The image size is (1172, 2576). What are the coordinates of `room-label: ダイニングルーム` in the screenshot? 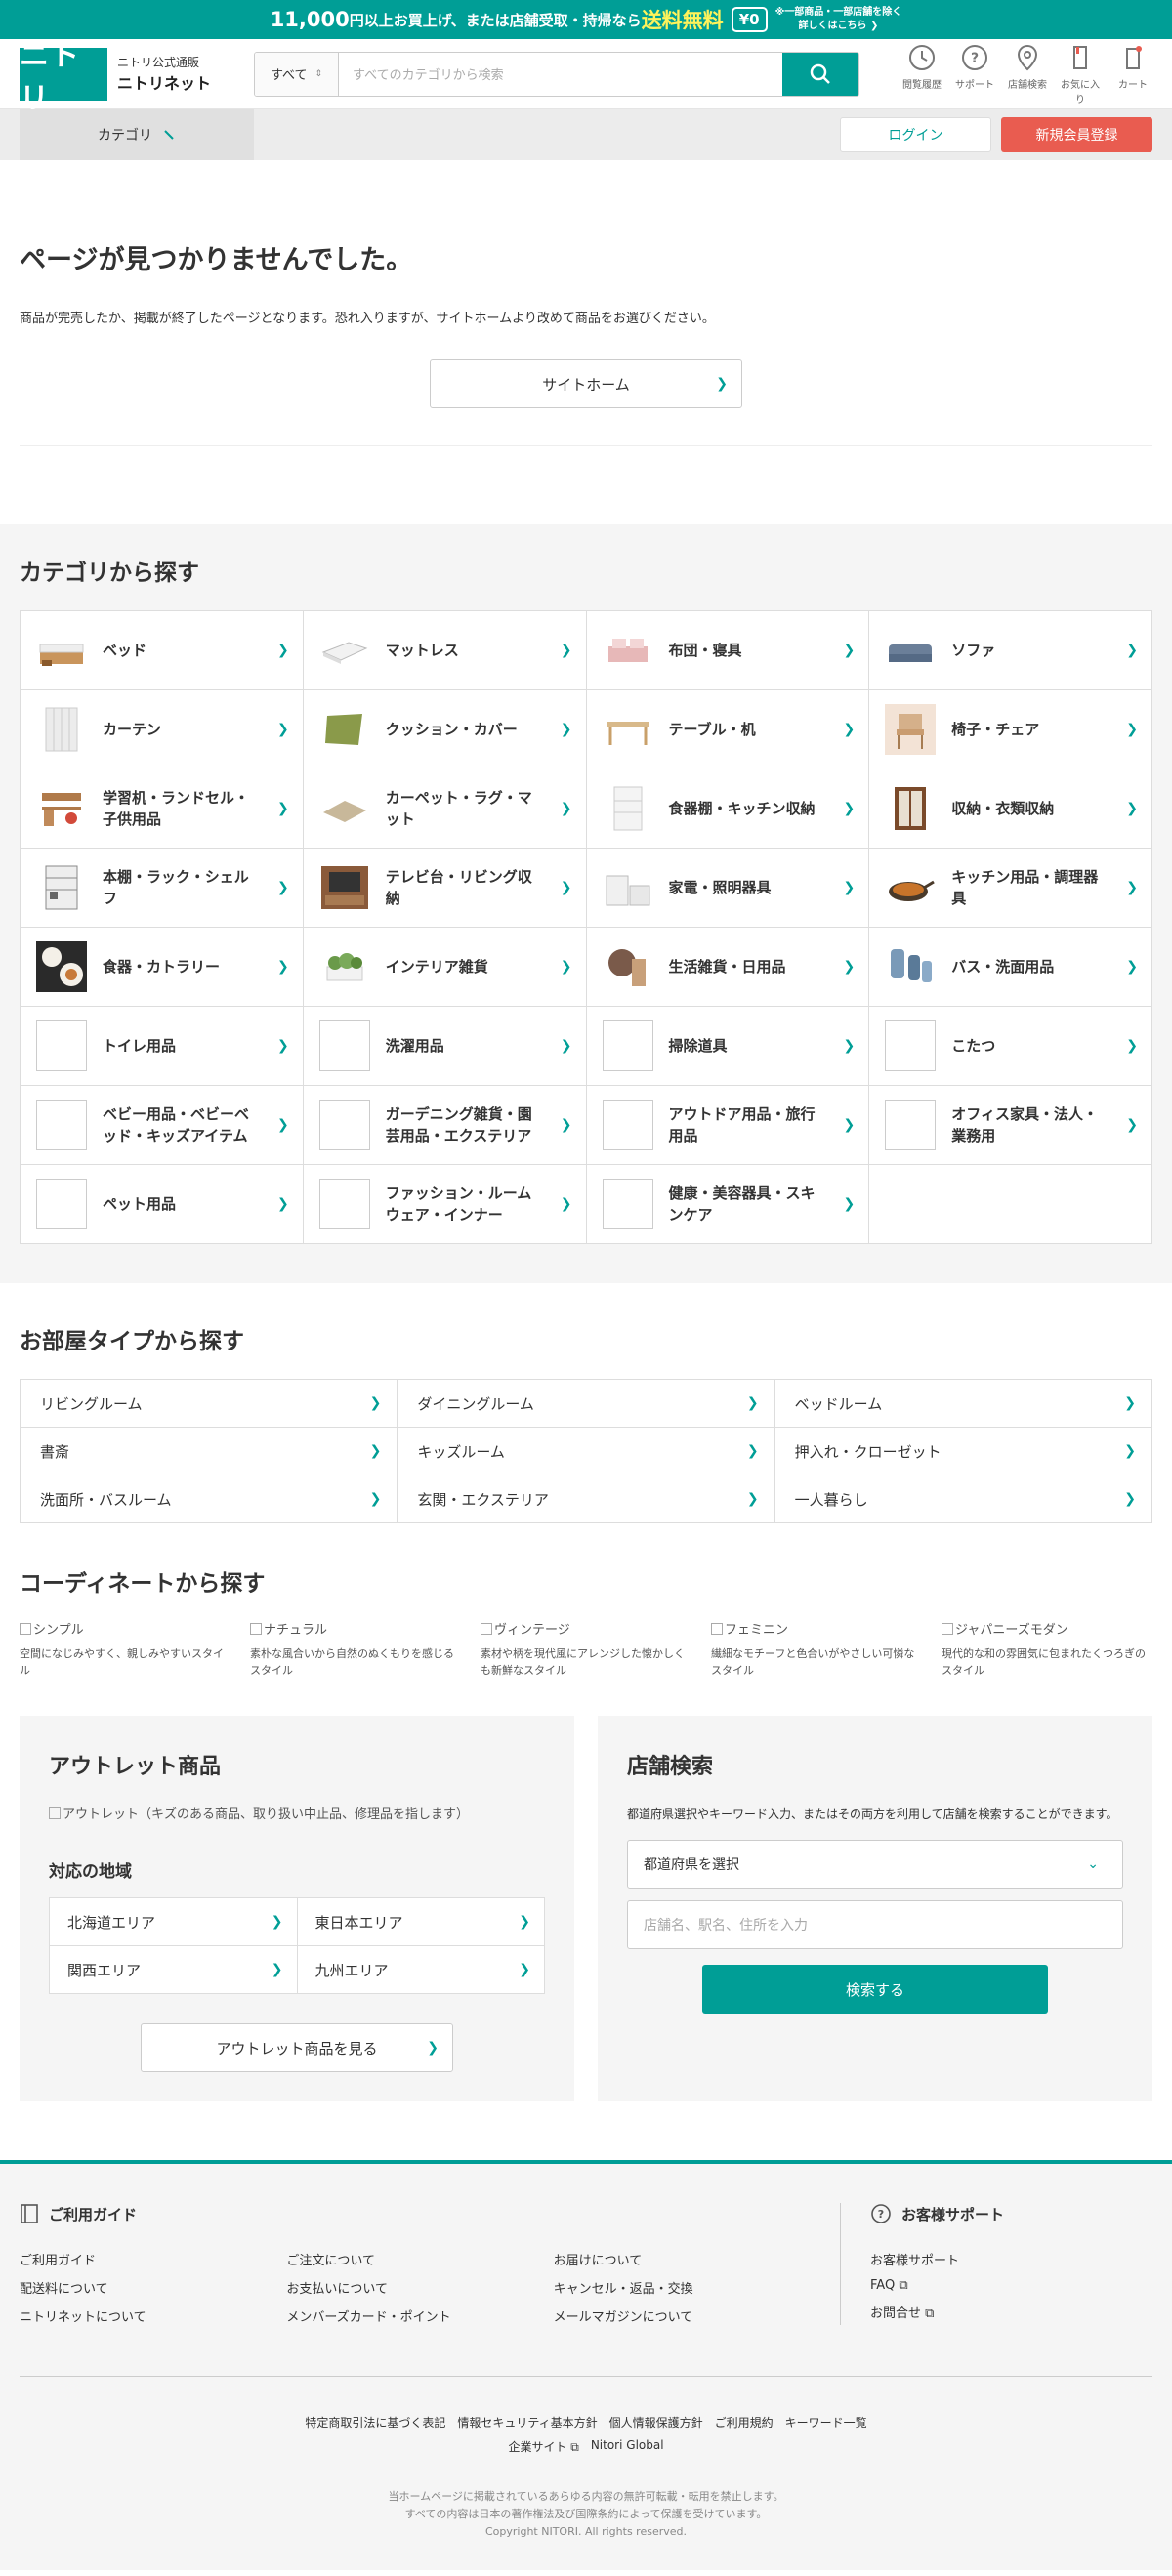 It's located at (475, 1404).